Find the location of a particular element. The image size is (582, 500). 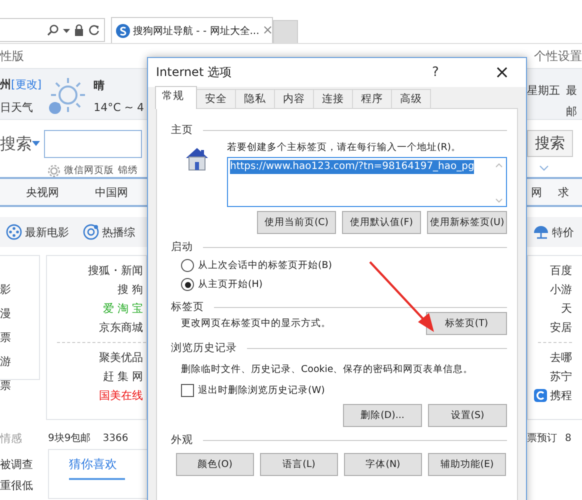

dialog-button: 使用默认值(F) is located at coordinates (381, 222).